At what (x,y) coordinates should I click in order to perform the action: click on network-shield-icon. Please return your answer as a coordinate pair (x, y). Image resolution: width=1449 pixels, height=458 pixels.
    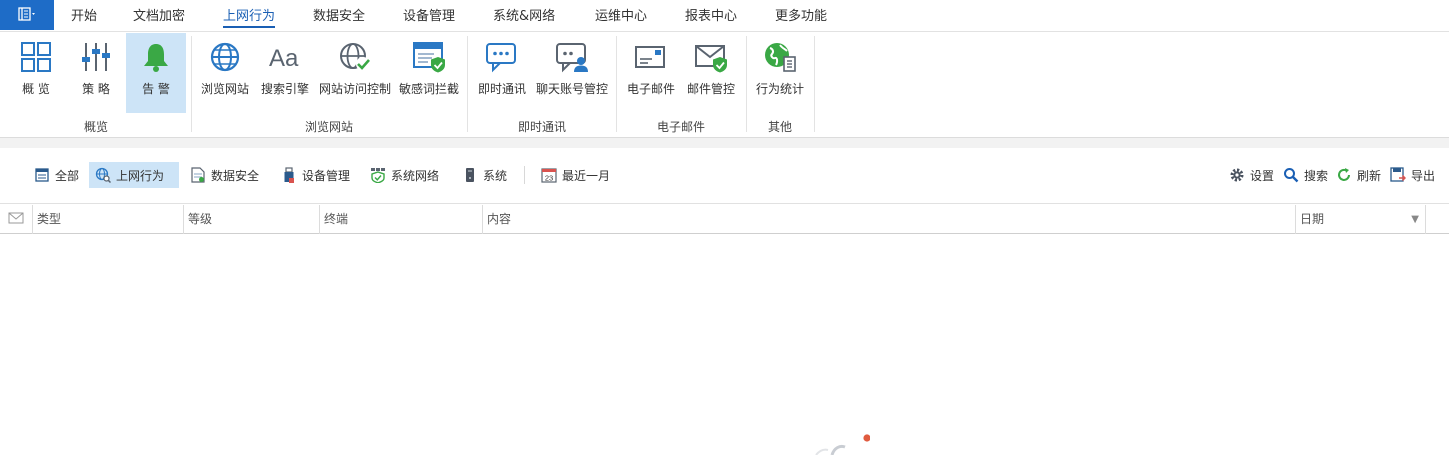
    Looking at the image, I should click on (378, 175).